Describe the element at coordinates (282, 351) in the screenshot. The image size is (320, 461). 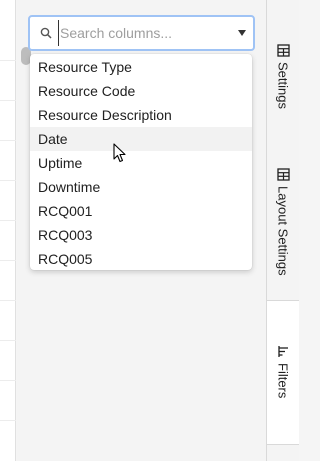
I see `filter-icon` at that location.